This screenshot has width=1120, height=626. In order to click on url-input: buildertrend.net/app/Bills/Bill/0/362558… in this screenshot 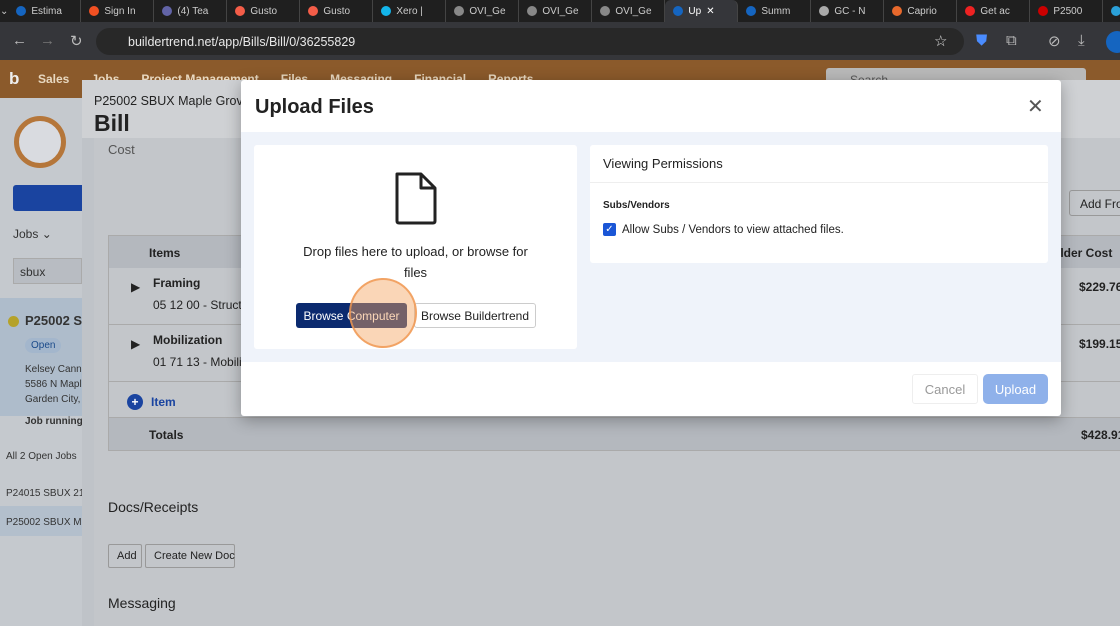, I will do `click(530, 41)`.